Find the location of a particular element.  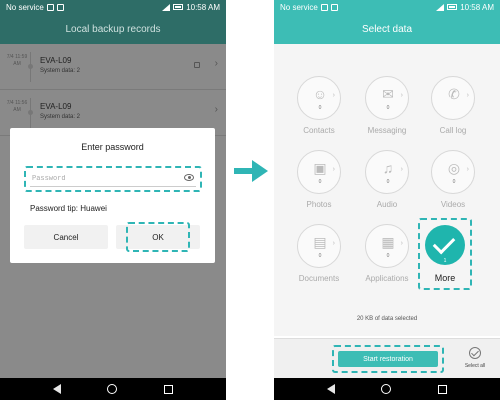

tile-call-log: ✆ › Call log is located at coordinates (453, 116).